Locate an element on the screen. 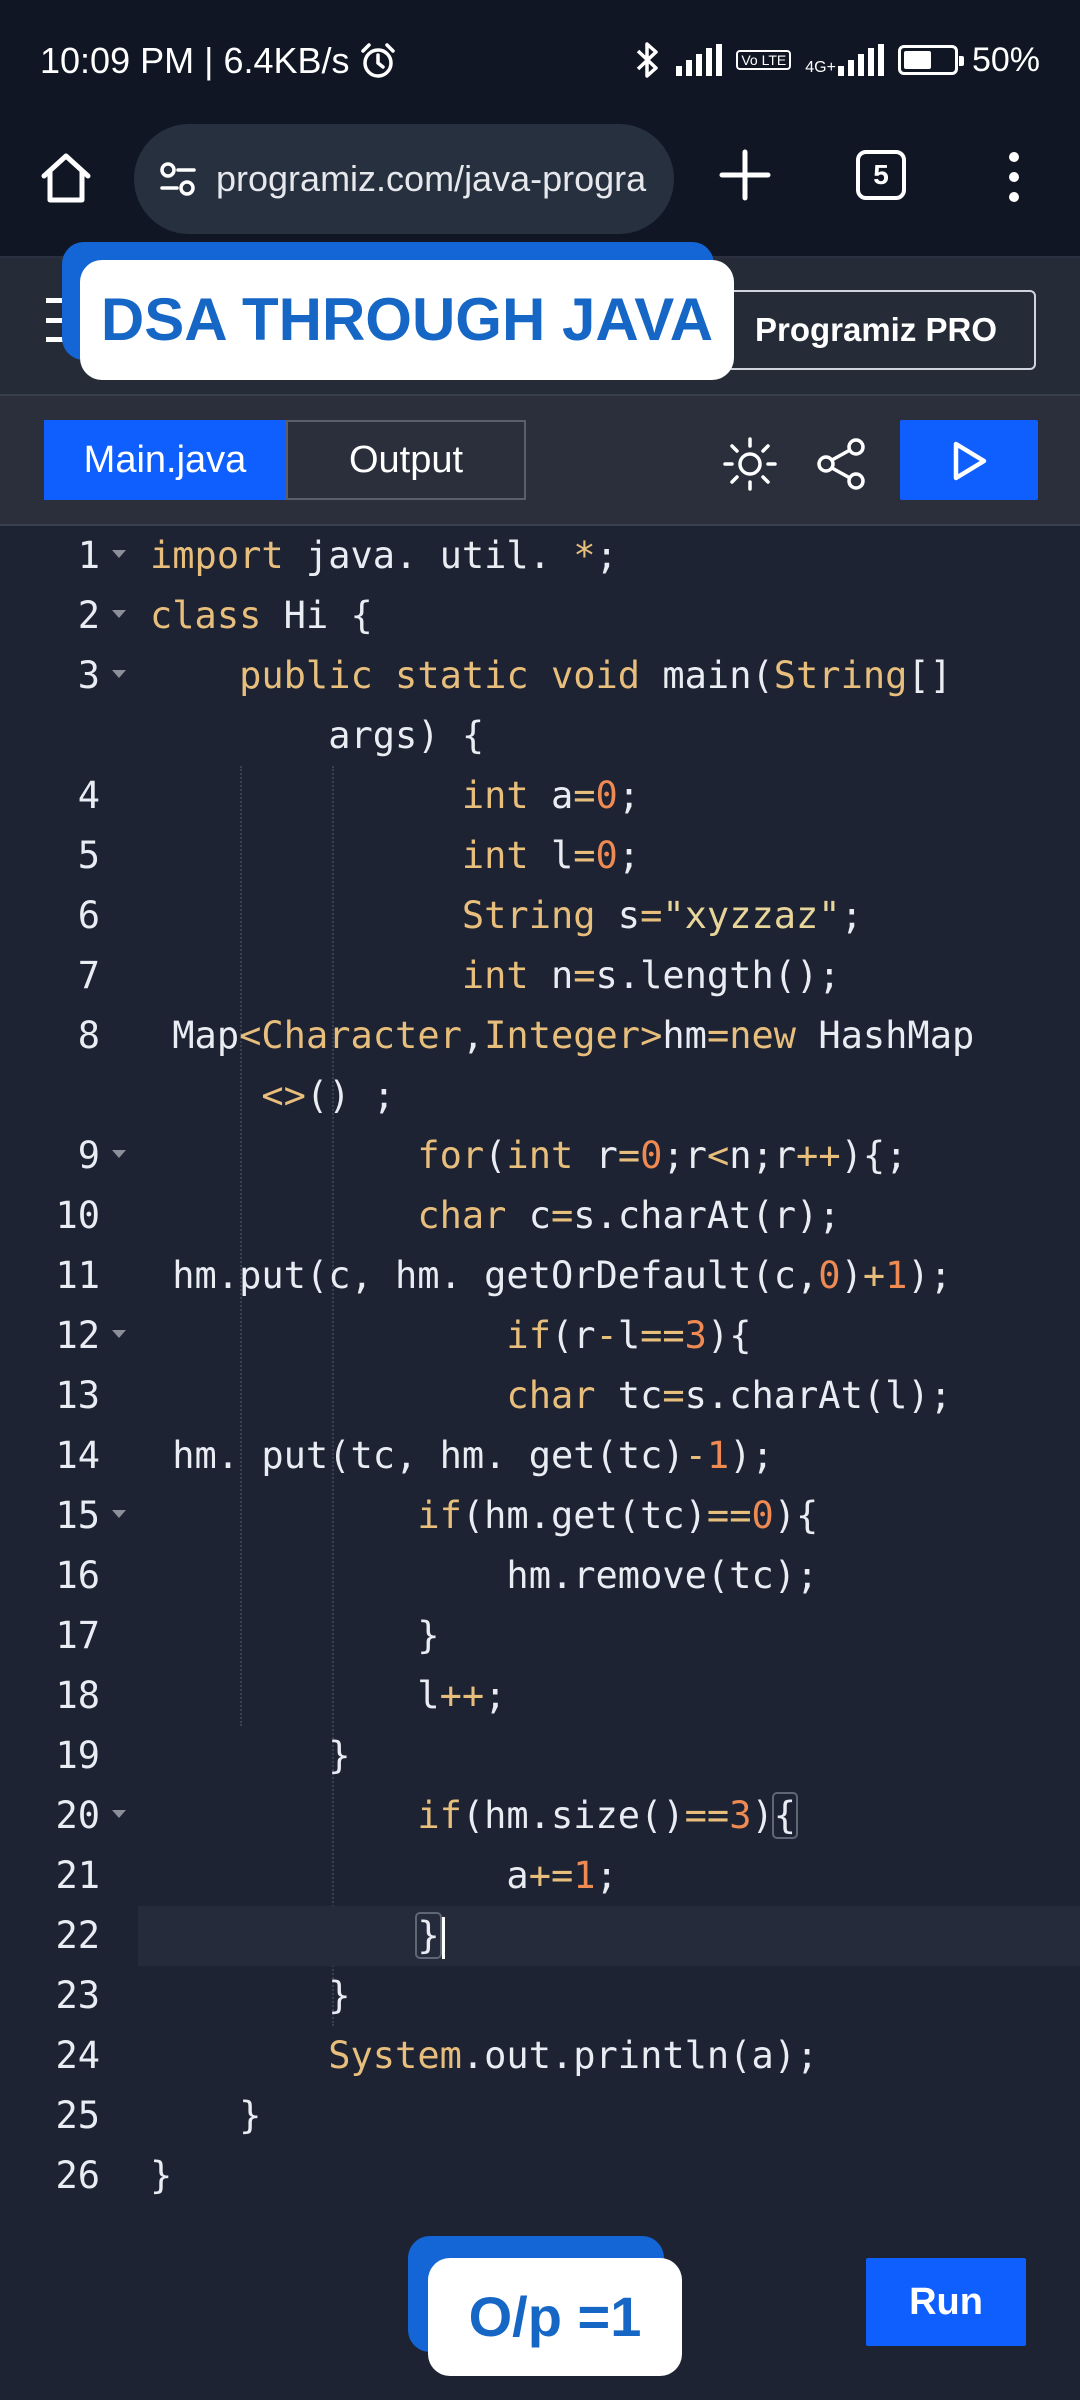  code-line: 1 import java. util. *; is located at coordinates (540, 556).